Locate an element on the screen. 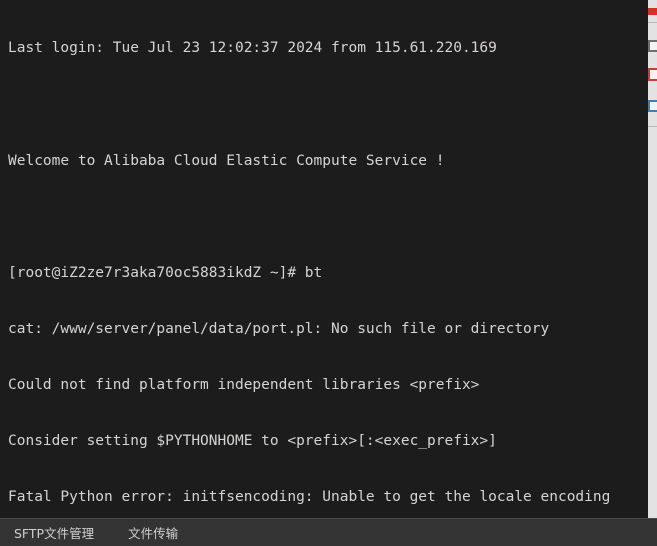 Image resolution: width=657 pixels, height=546 pixels. record-indicator-icon is located at coordinates (652, 11).